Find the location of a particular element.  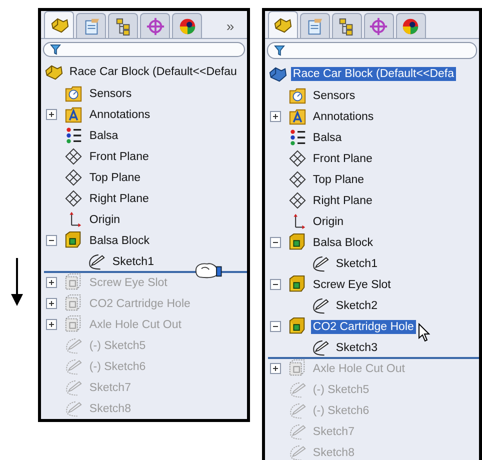

tree-root-item: Race Car Block (Default<<Defau is located at coordinates (153, 72).